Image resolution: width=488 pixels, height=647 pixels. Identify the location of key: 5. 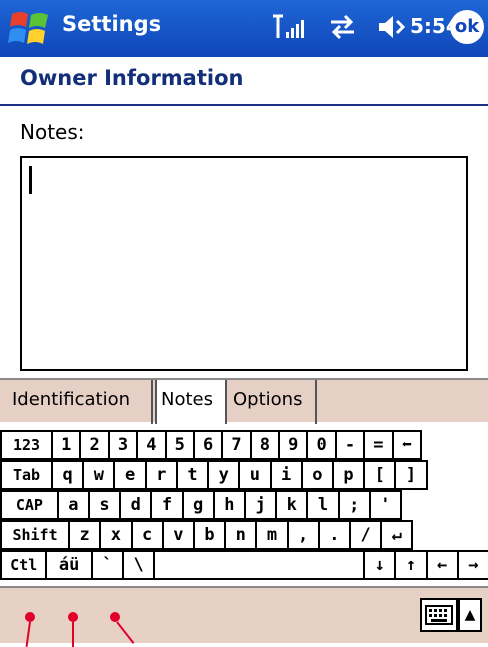
(179, 445).